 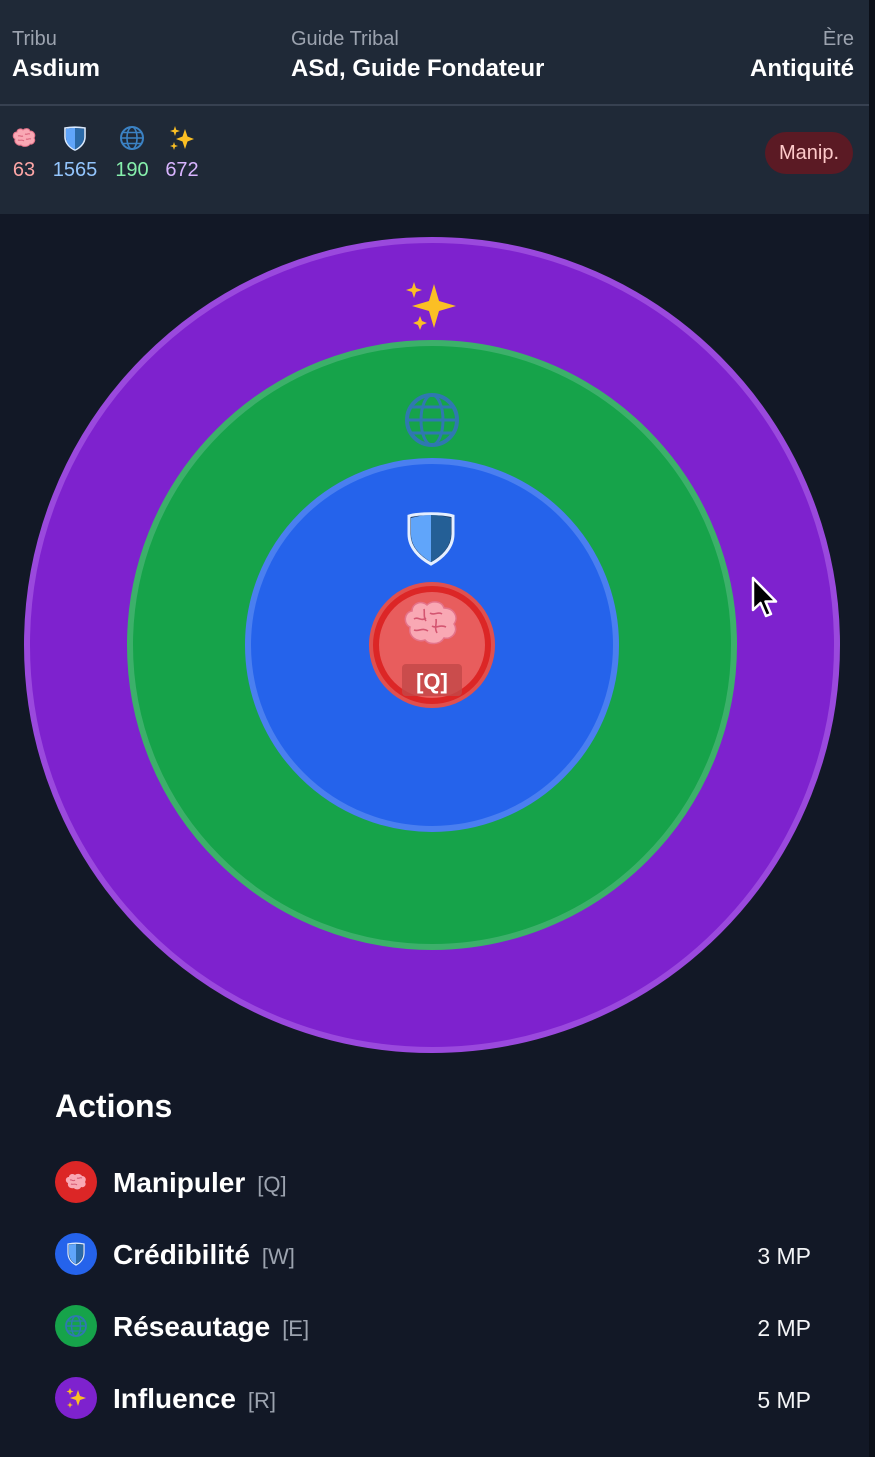 I want to click on guide-block: Guide Tribal ASd, Guide Fondateur, so click(x=417, y=55).